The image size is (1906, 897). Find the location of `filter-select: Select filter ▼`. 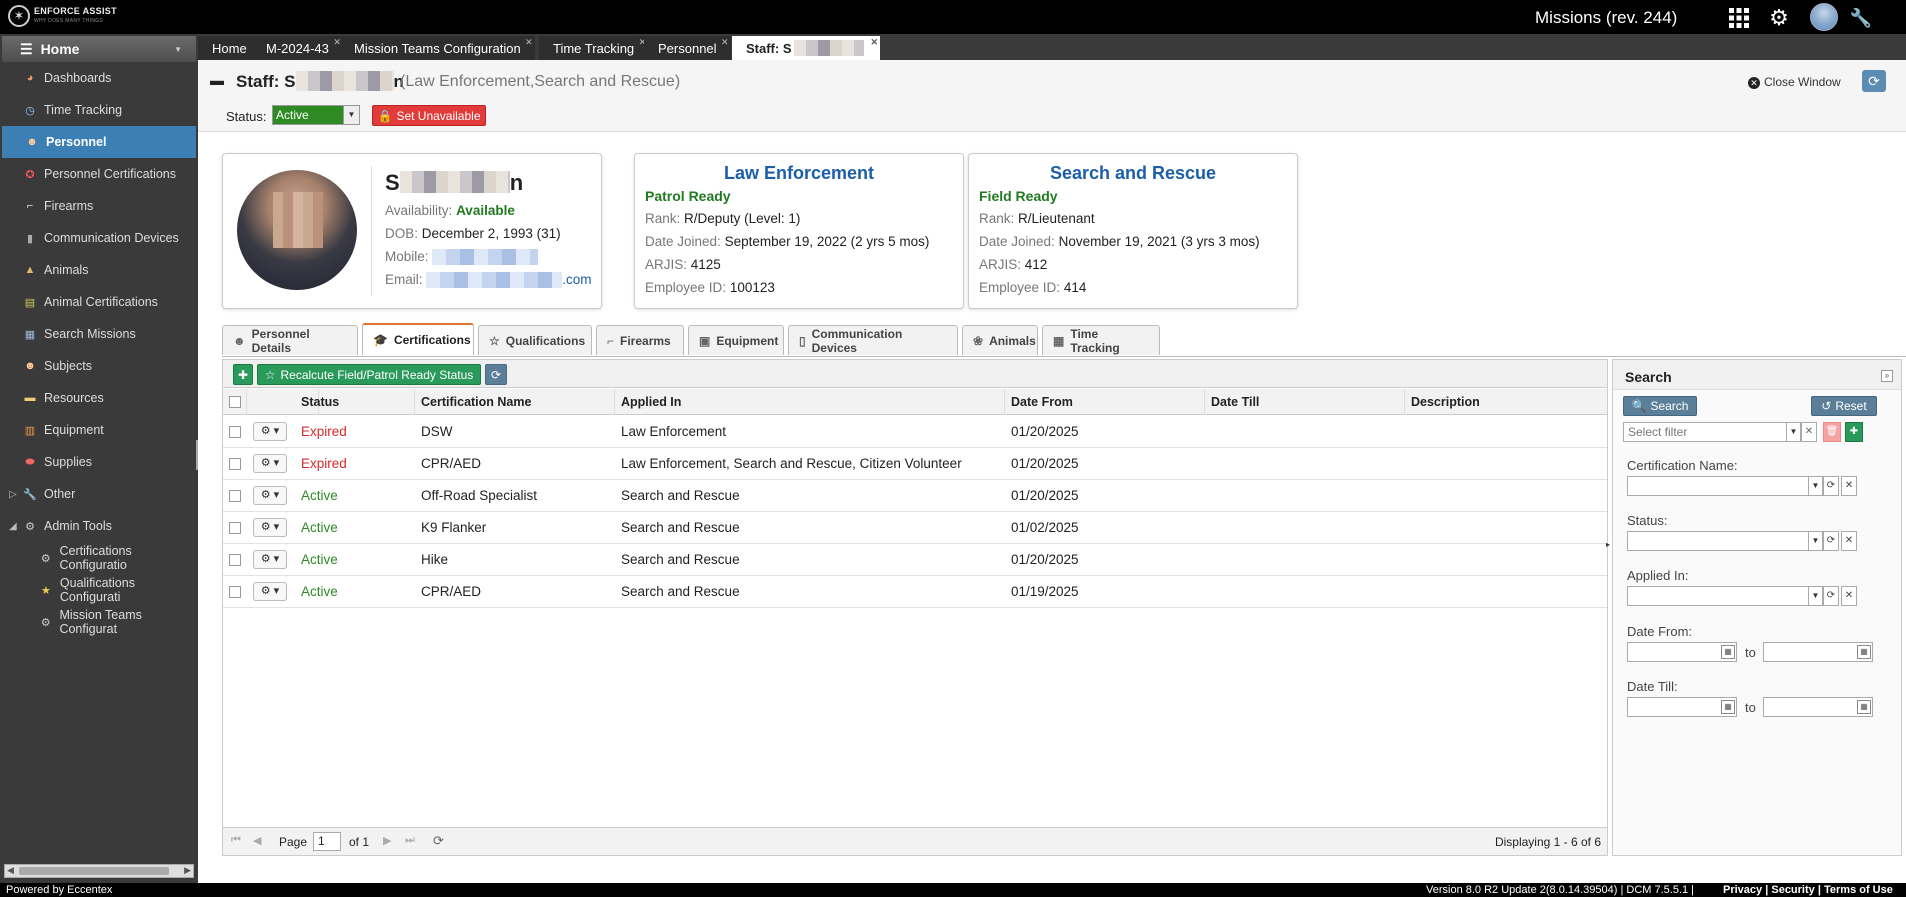

filter-select: Select filter ▼ is located at coordinates (1712, 432).